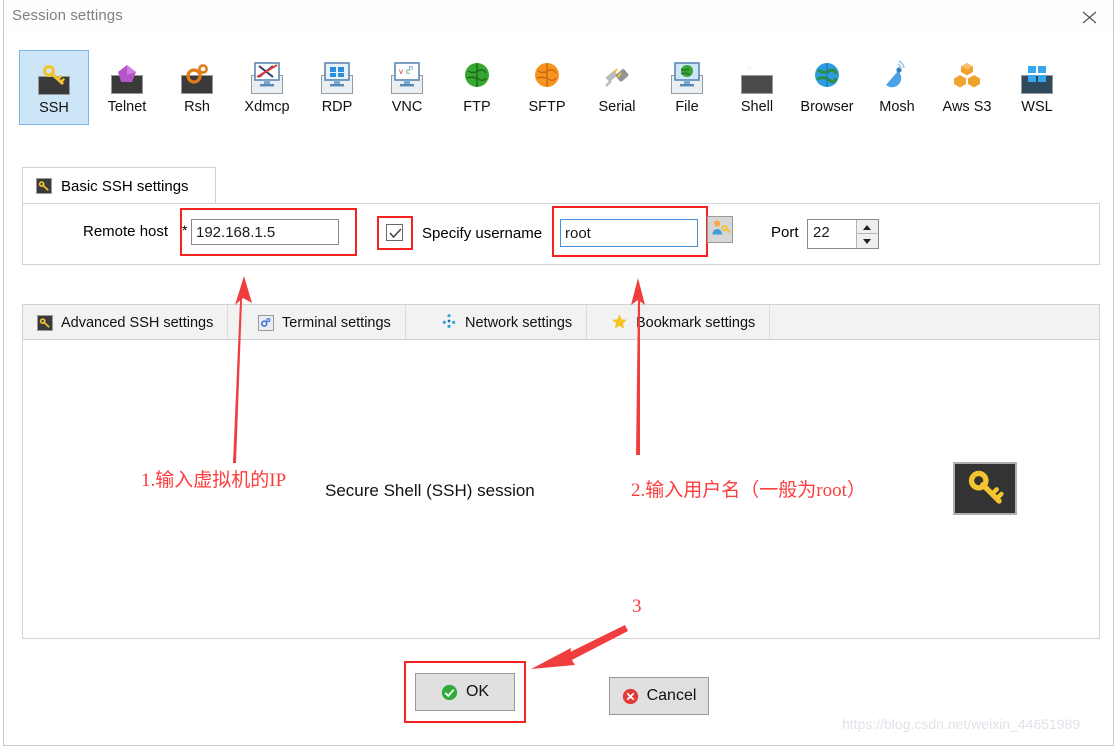 This screenshot has width=1114, height=746. I want to click on port-spinner: 22, so click(843, 234).